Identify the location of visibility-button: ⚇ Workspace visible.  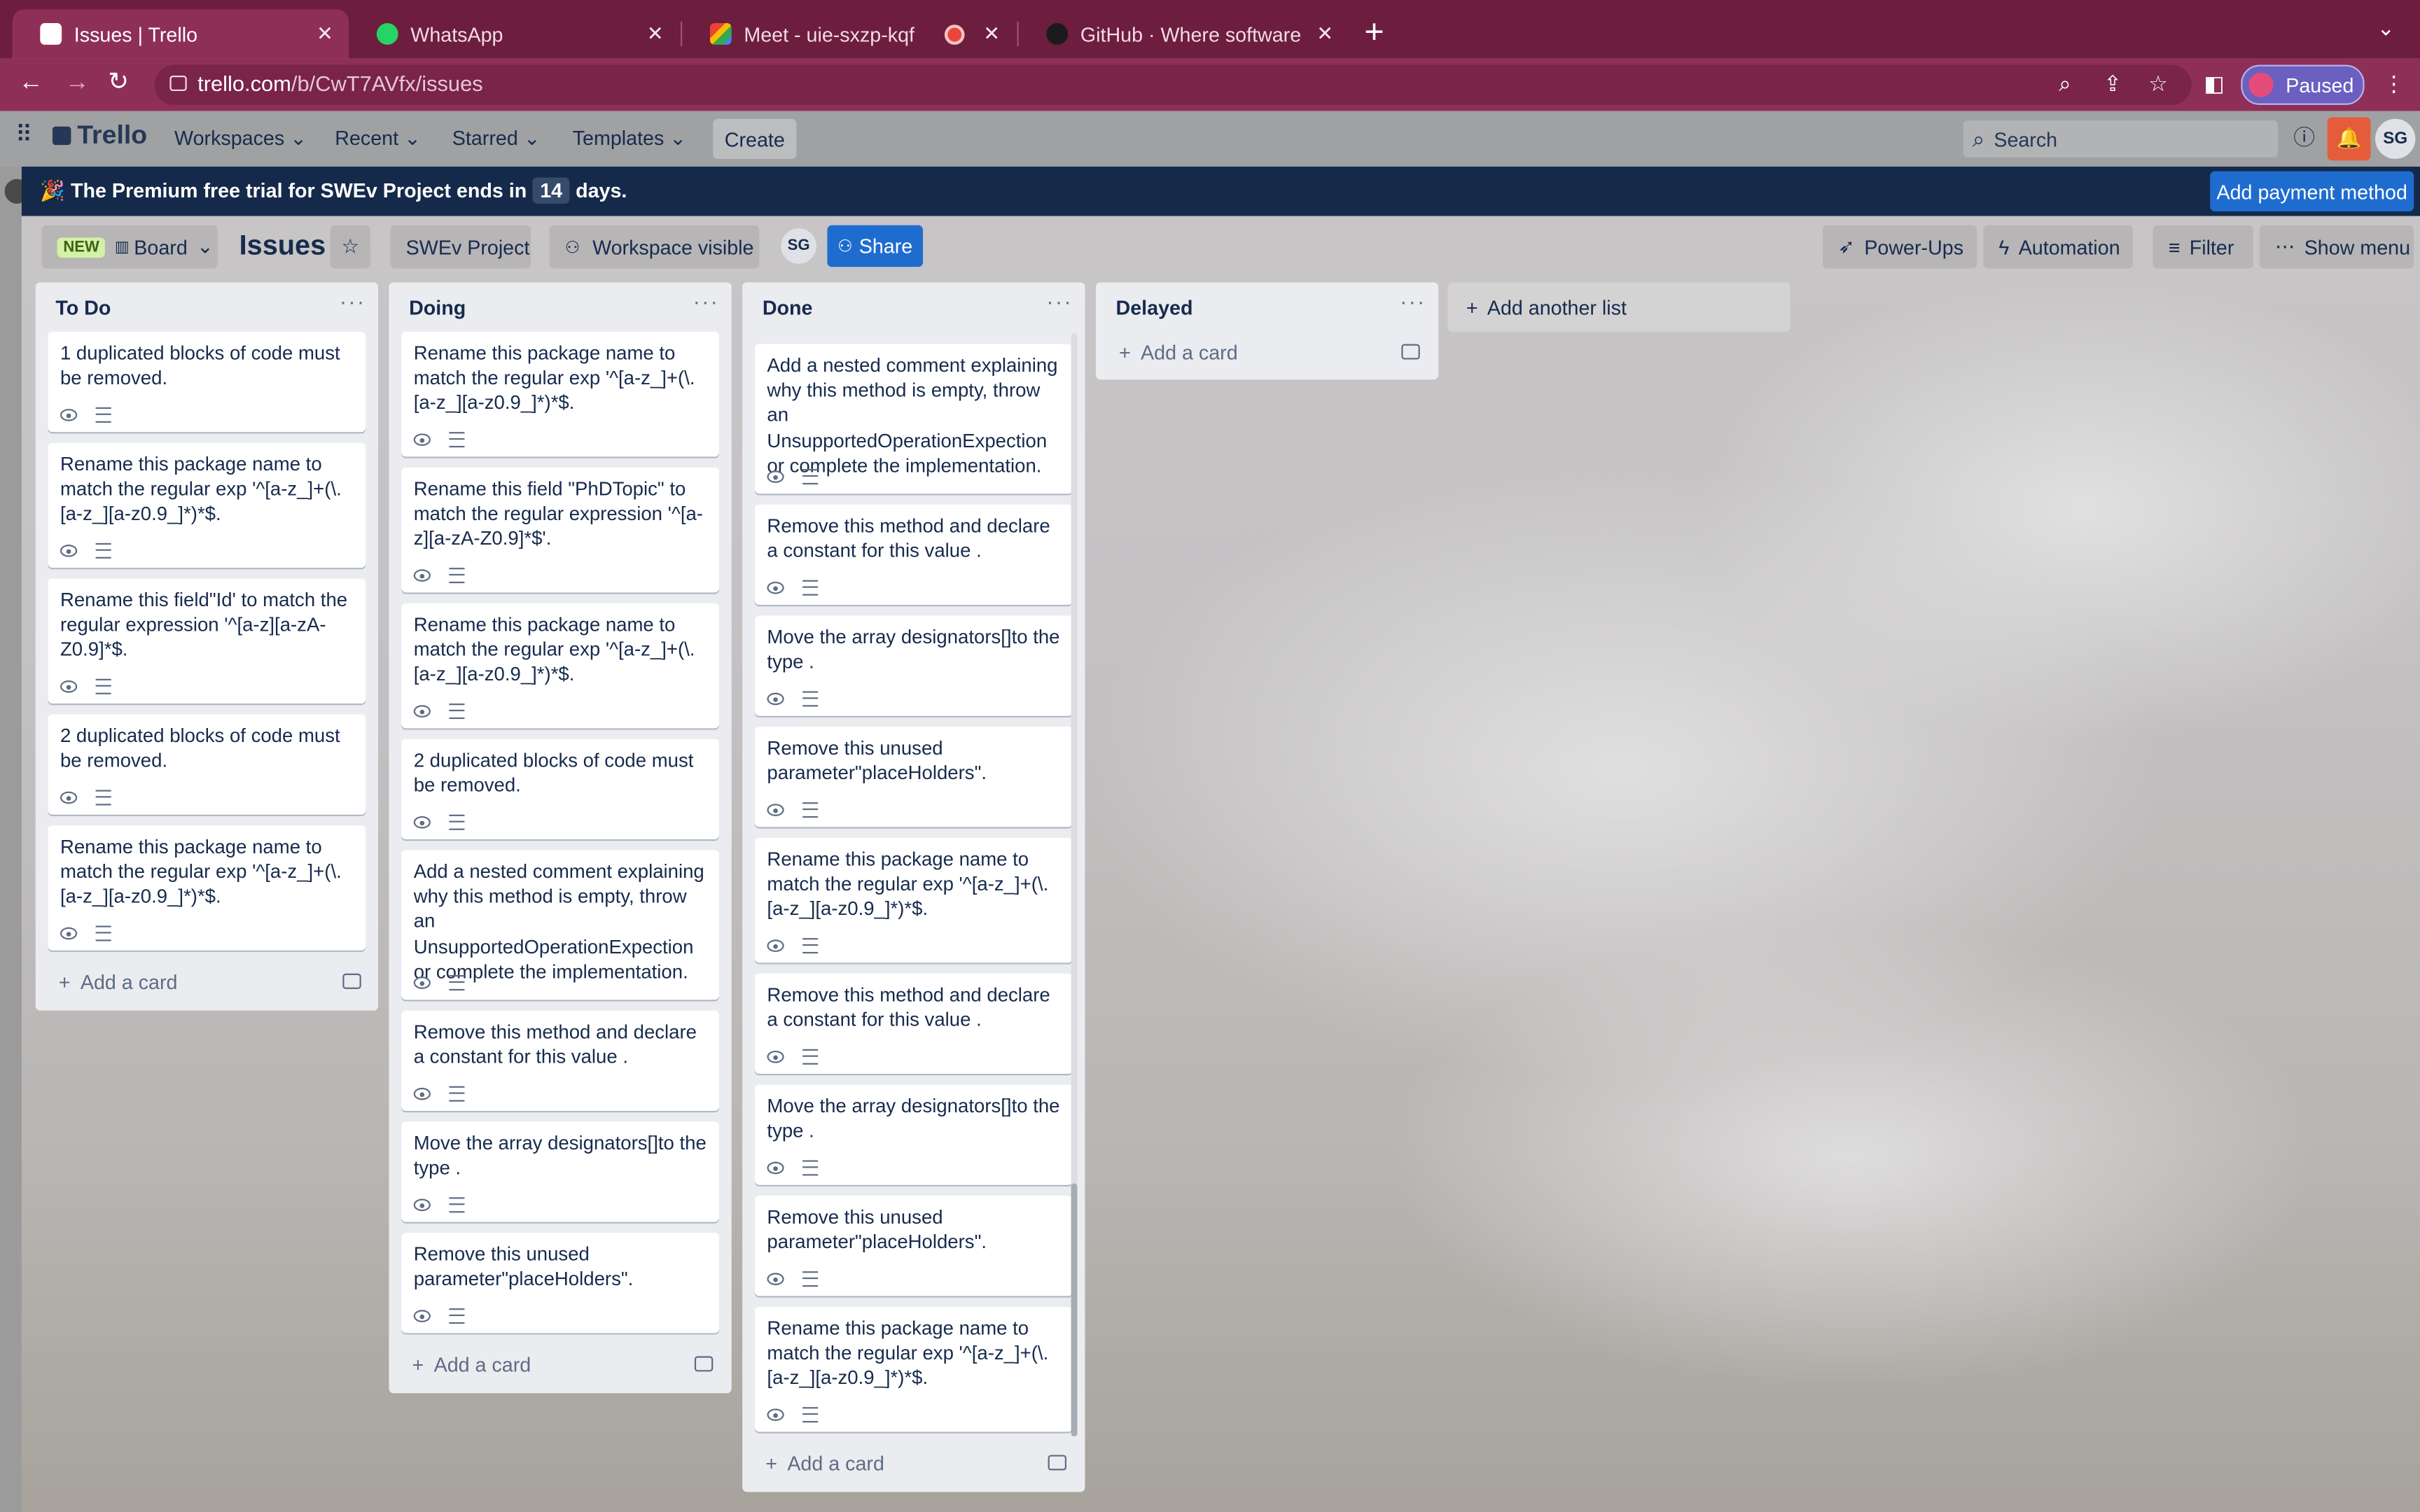
(654, 247).